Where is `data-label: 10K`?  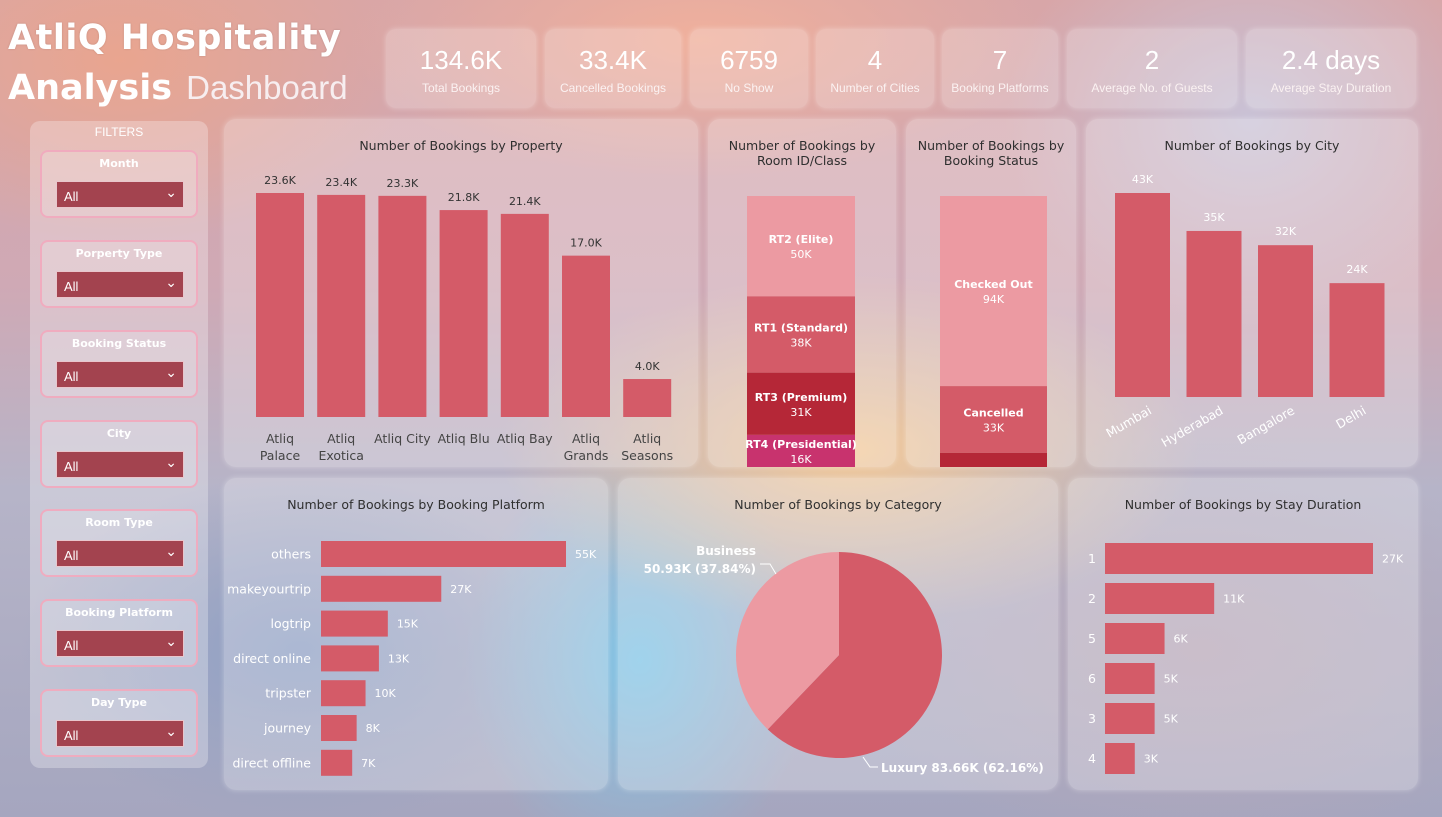 data-label: 10K is located at coordinates (386, 693).